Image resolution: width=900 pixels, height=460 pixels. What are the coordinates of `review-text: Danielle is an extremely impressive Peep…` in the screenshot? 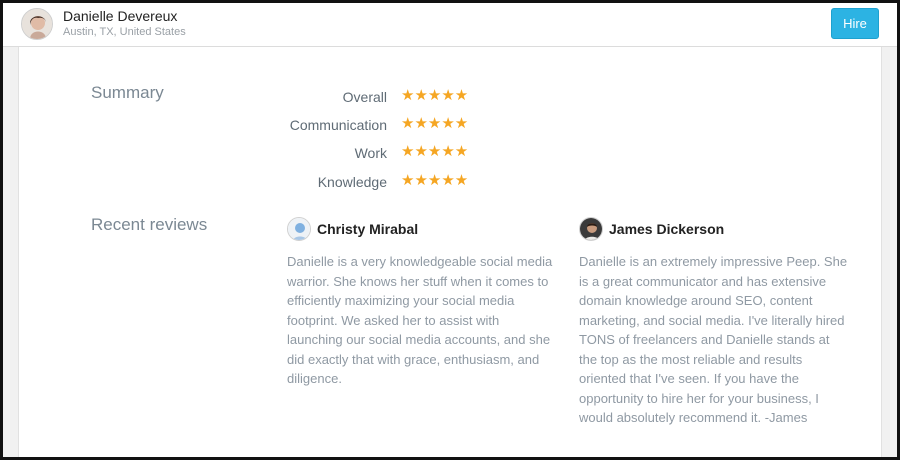 It's located at (713, 339).